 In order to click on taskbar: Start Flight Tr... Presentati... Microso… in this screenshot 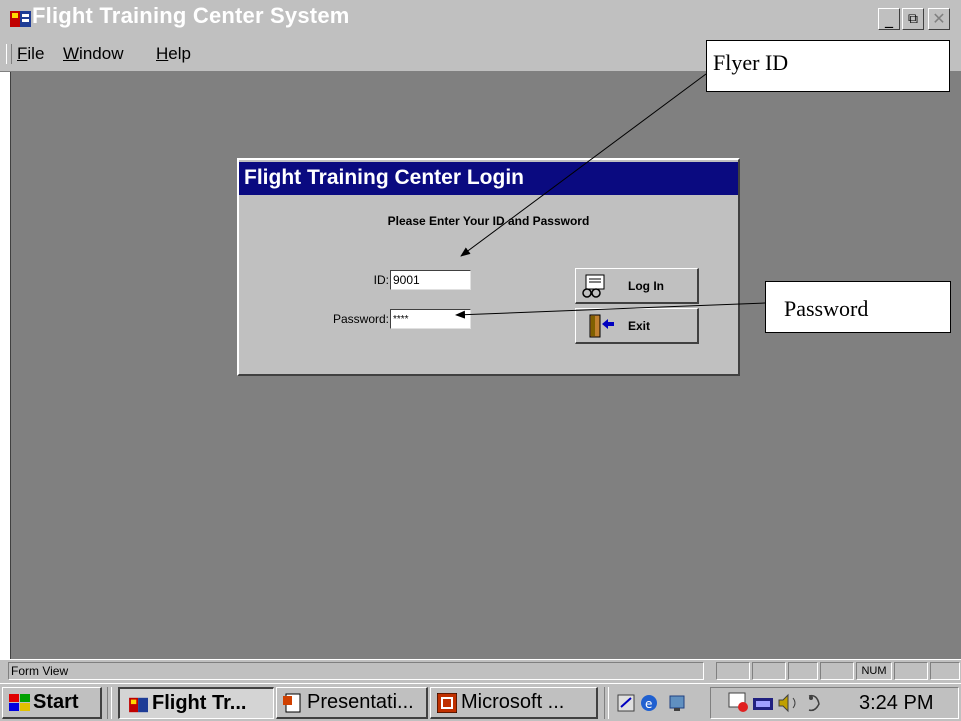, I will do `click(480, 702)`.